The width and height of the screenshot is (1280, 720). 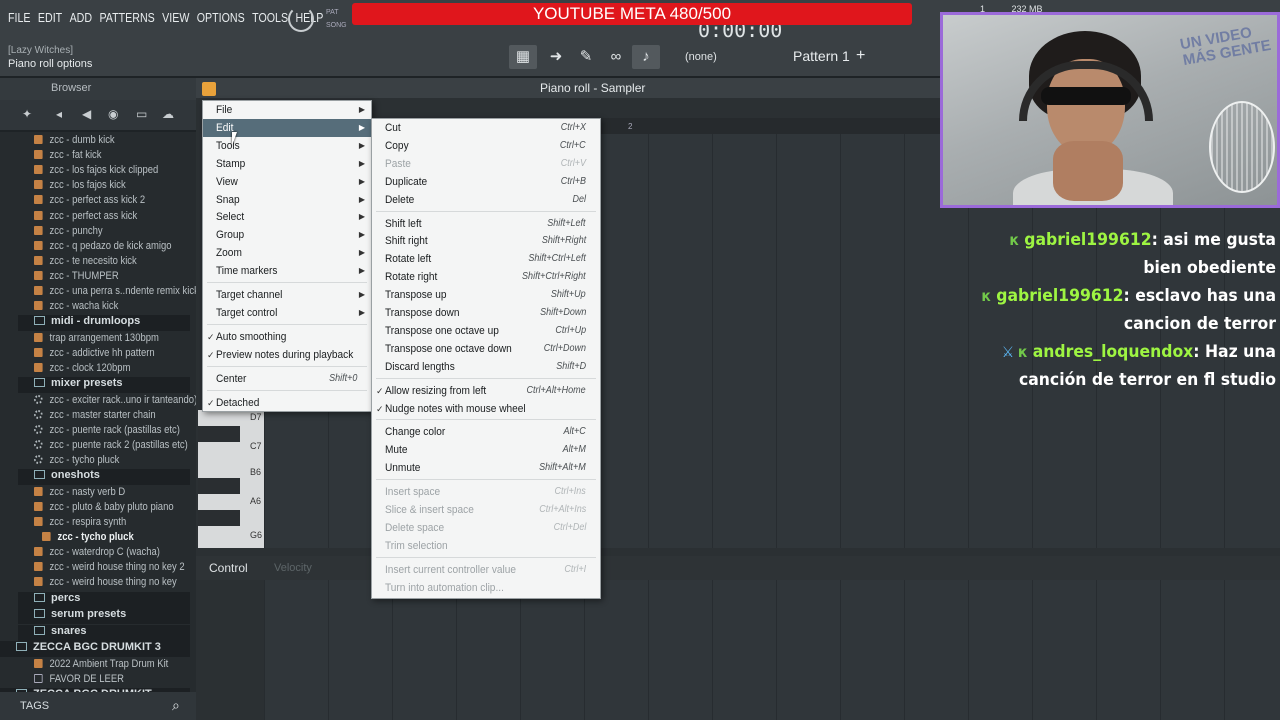 I want to click on menu-item-detached: ✓ Detached, so click(x=287, y=403).